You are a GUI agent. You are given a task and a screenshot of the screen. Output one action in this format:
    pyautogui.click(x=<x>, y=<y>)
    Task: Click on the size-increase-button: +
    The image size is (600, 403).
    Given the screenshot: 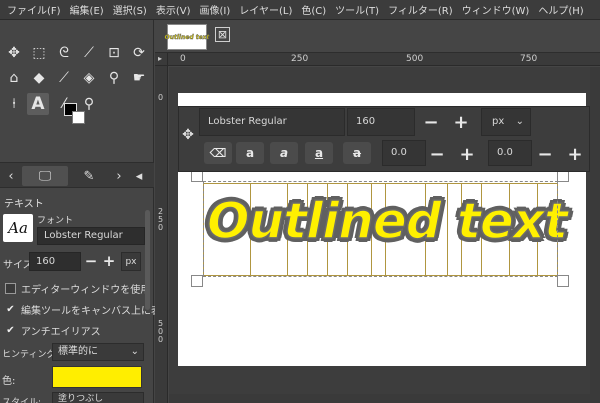 What is the action you would take?
    pyautogui.click(x=109, y=261)
    